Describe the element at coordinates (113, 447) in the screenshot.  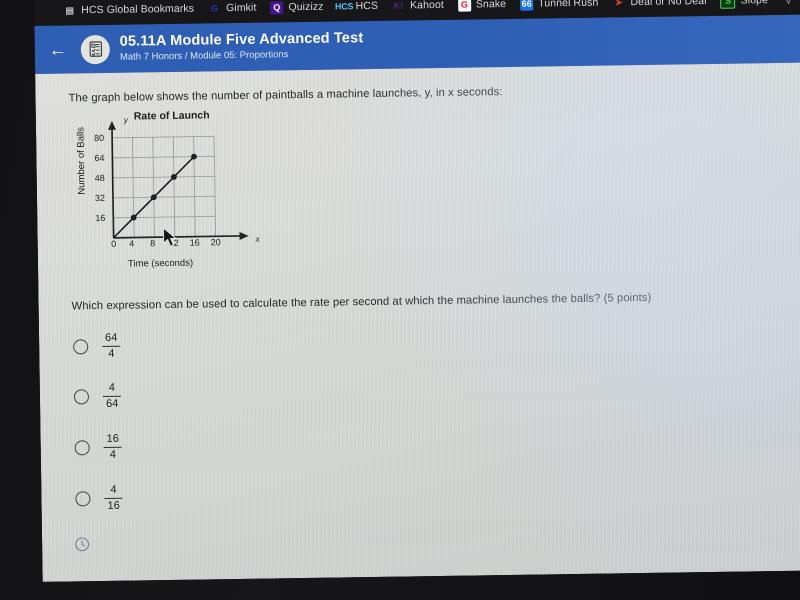
I see `fraction: 16 4` at that location.